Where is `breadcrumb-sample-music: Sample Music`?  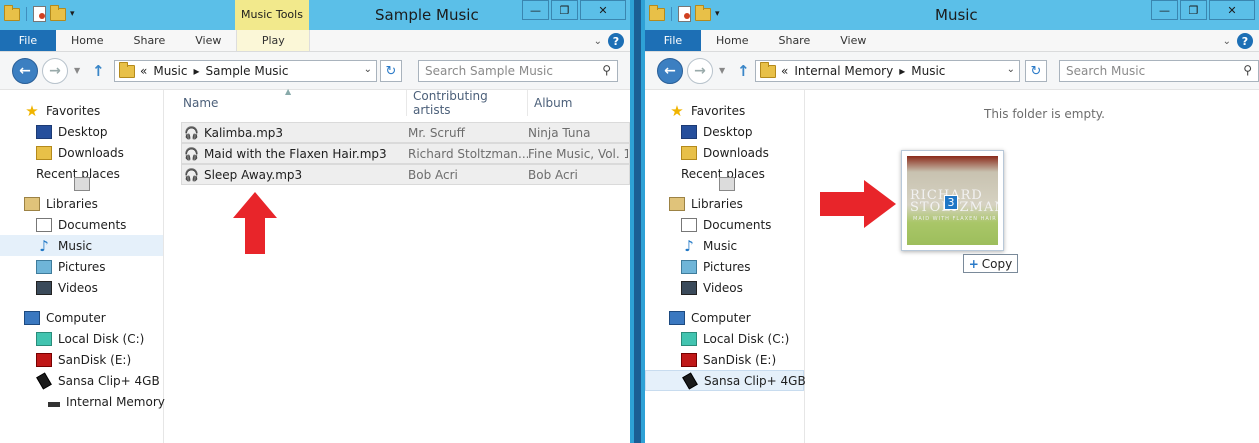
breadcrumb-sample-music: Sample Music is located at coordinates (247, 71).